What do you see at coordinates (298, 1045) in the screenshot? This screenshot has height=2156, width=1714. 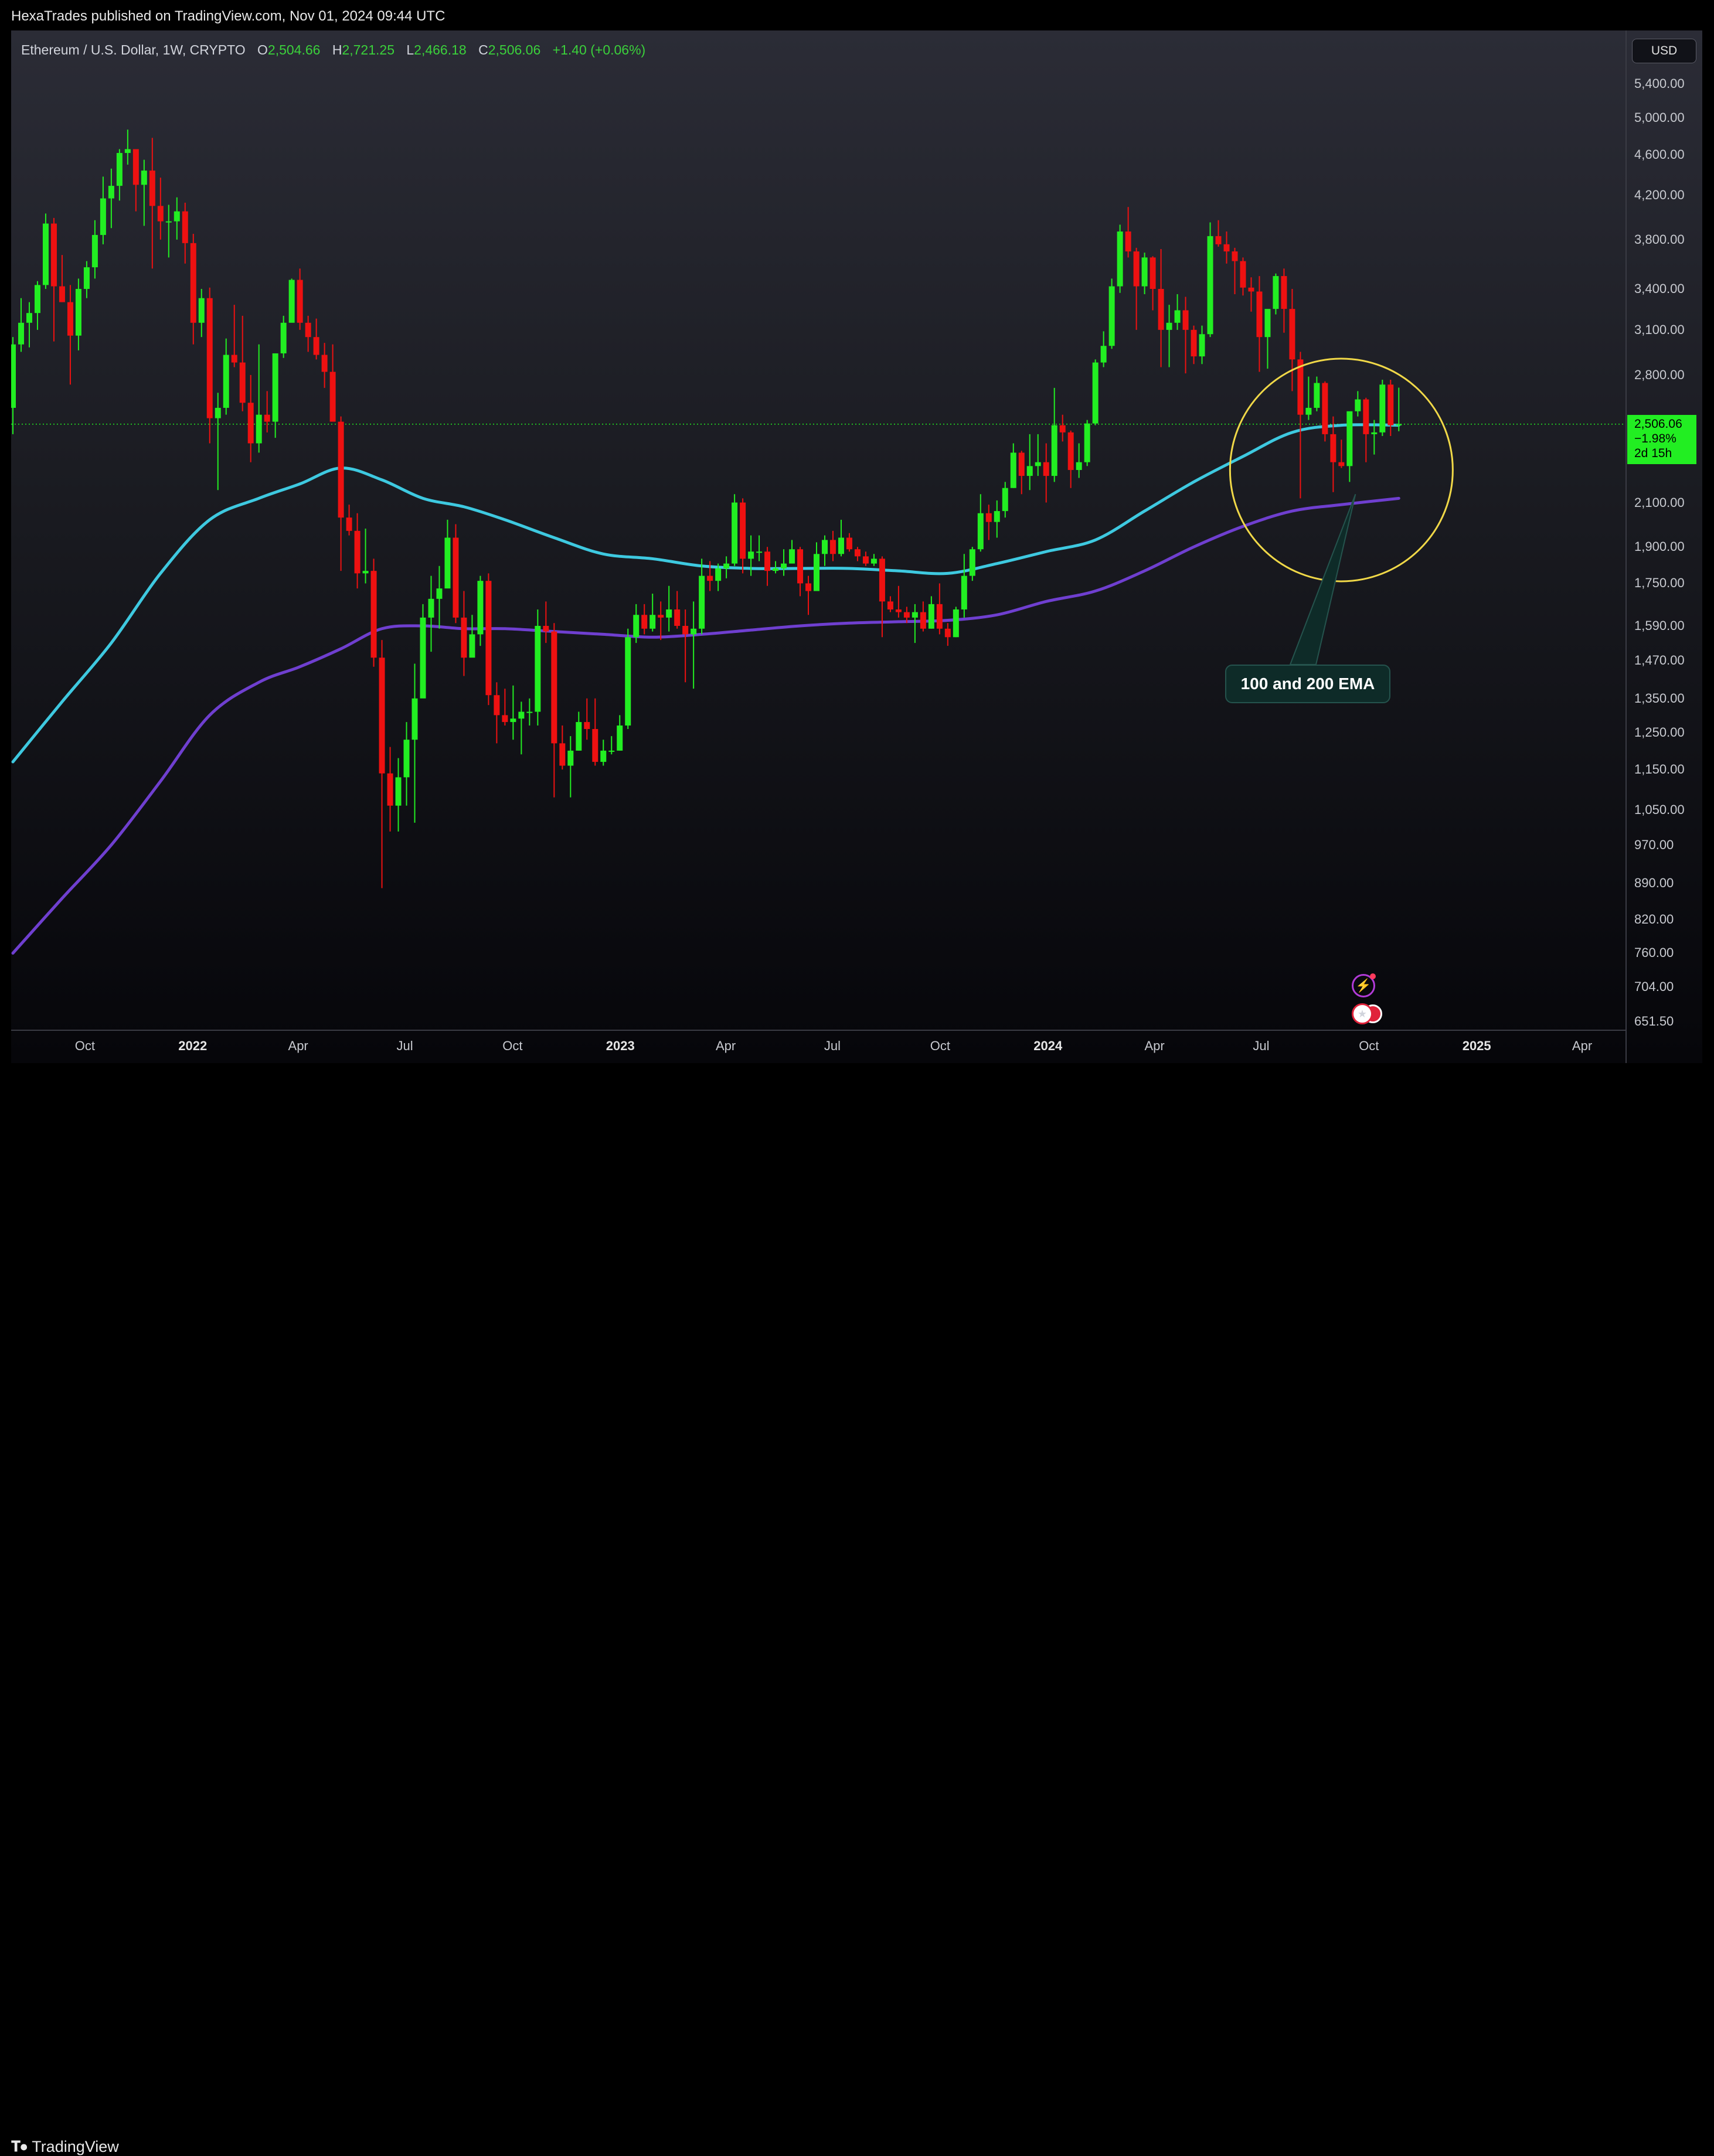 I see `time-tick-label: Apr` at bounding box center [298, 1045].